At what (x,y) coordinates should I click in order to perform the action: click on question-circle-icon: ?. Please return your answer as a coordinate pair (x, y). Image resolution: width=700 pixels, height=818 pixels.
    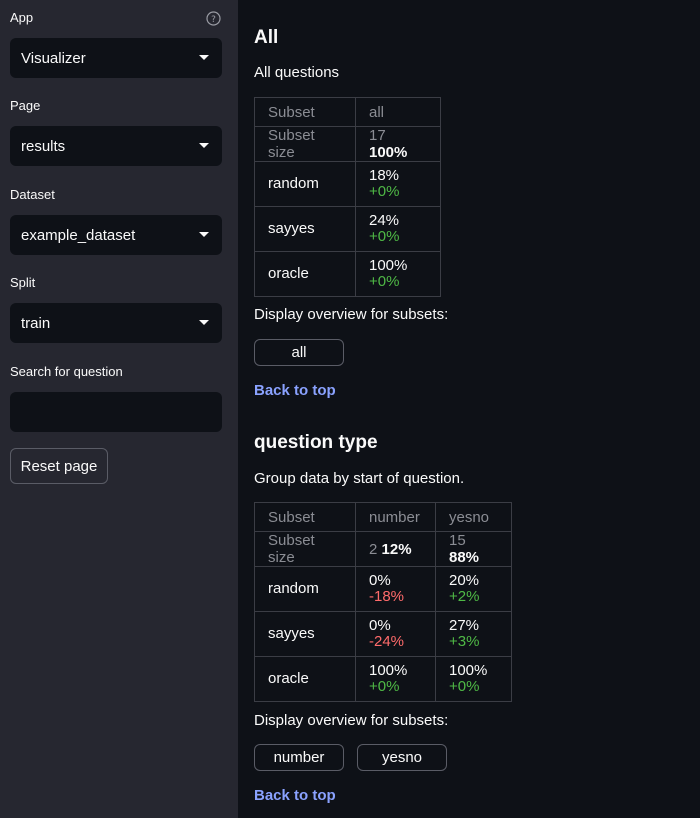
    Looking at the image, I should click on (213, 18).